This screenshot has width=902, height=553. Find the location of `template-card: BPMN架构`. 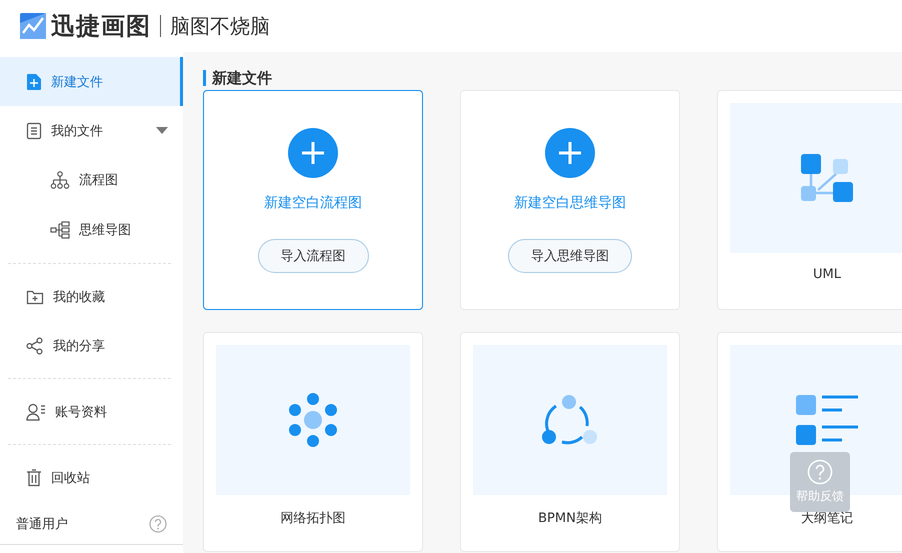

template-card: BPMN架构 is located at coordinates (570, 442).